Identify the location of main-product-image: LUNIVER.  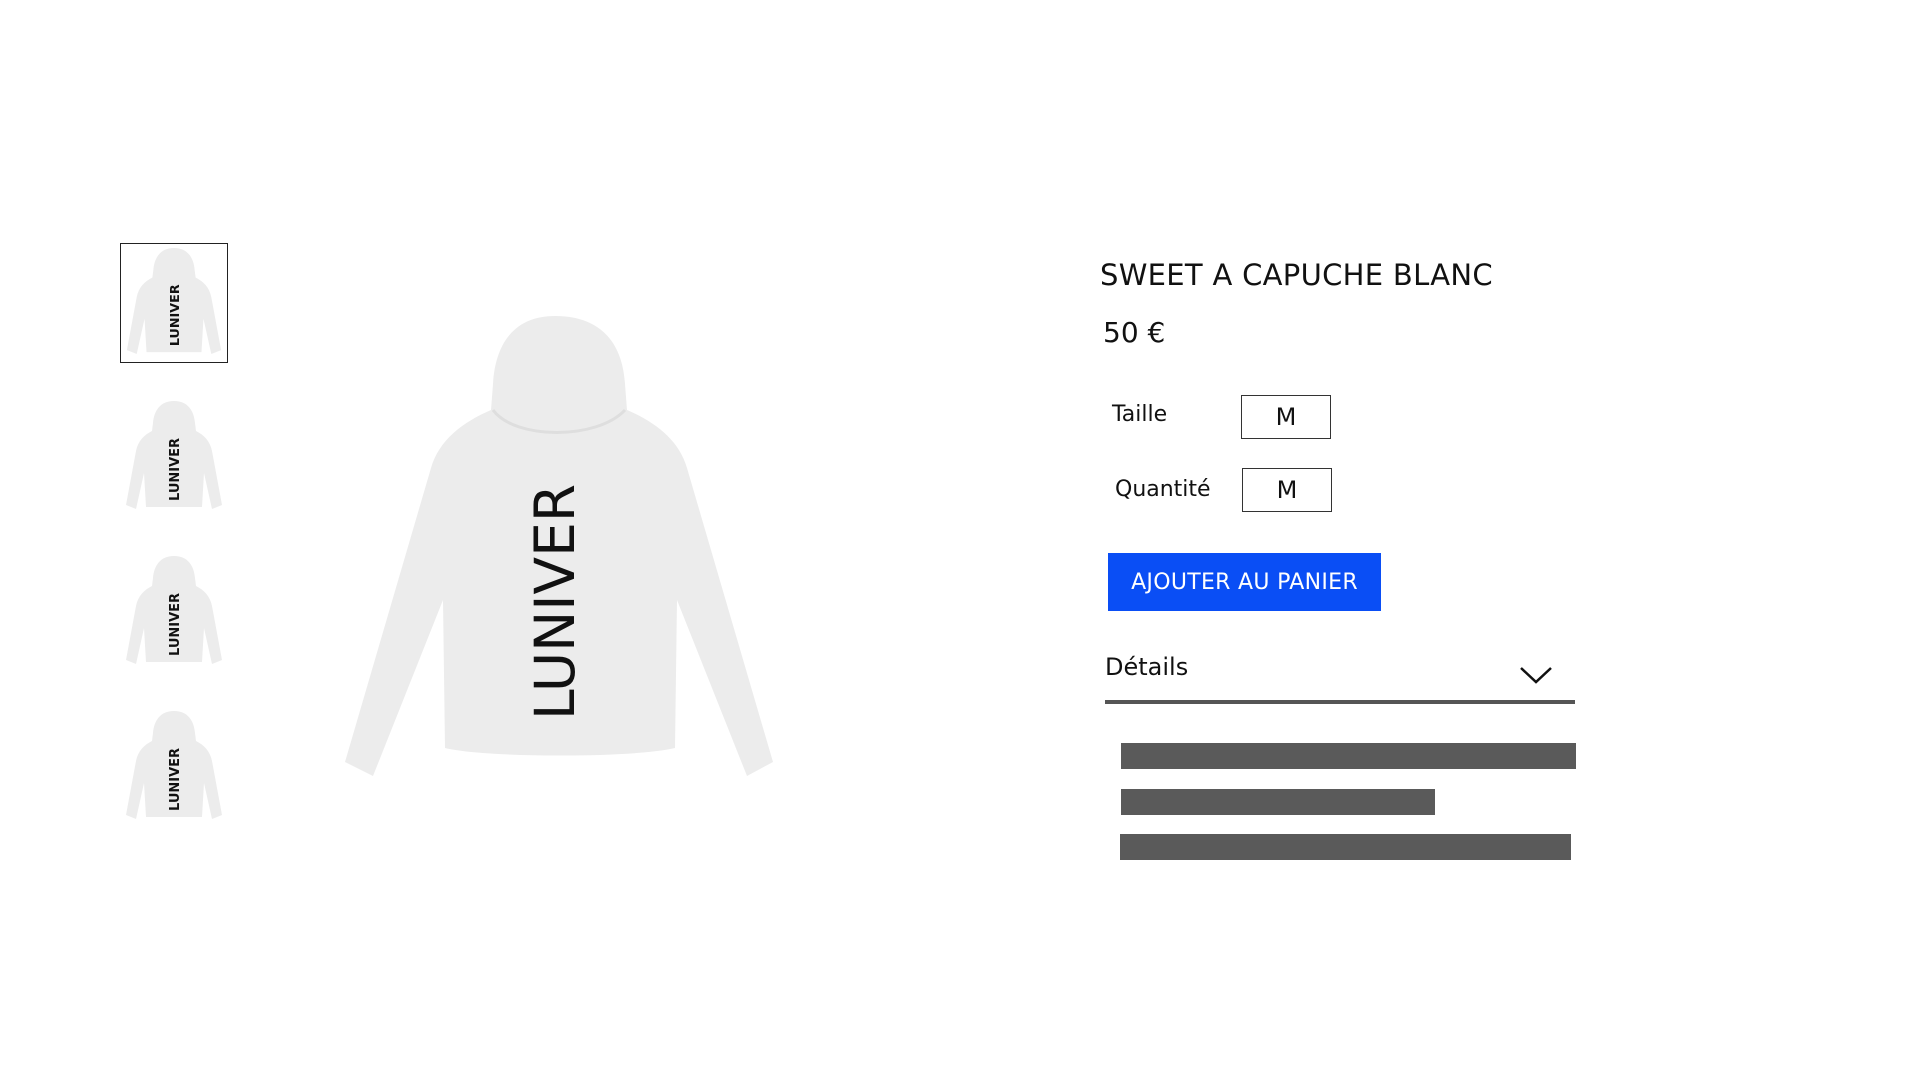
(565, 550).